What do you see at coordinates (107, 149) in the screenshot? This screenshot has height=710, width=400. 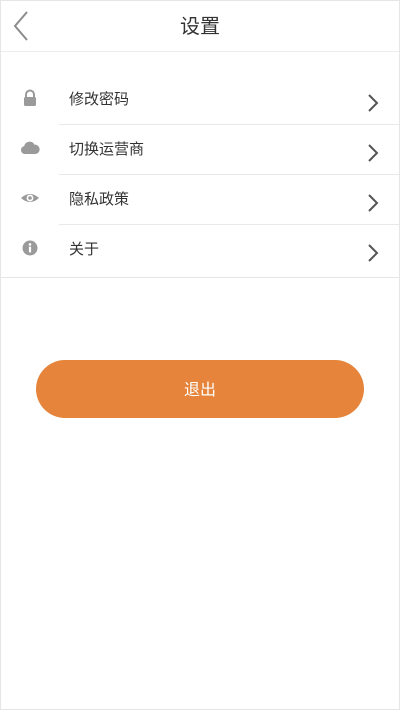 I see `menu-item-label: 切换运营商` at bounding box center [107, 149].